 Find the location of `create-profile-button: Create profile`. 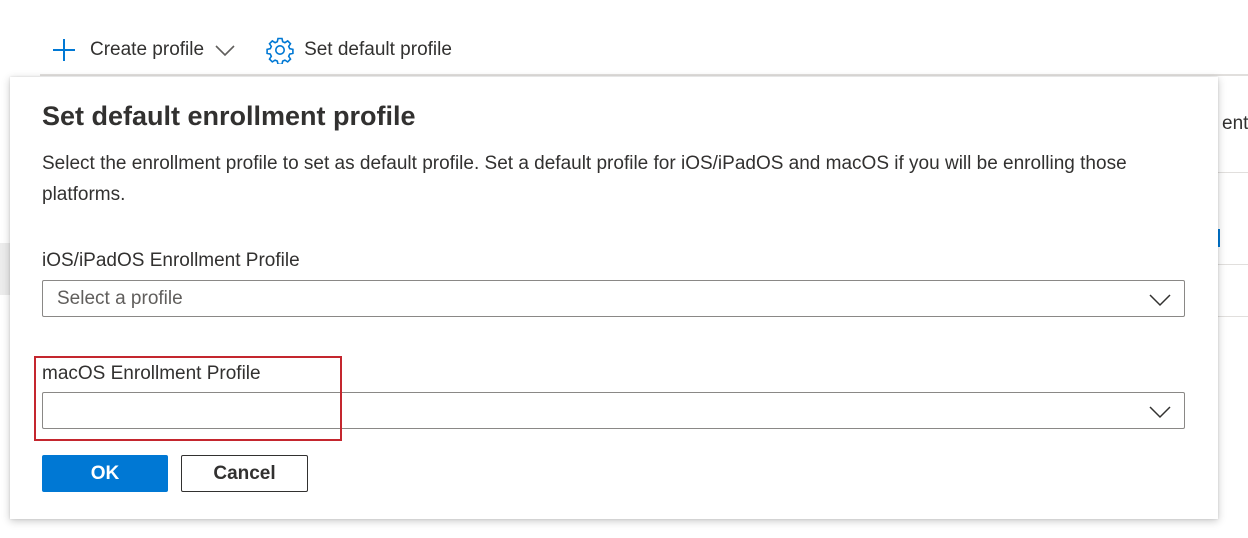

create-profile-button: Create profile is located at coordinates (143, 50).